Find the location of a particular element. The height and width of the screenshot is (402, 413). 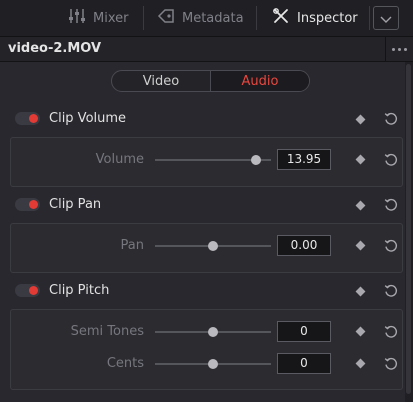

collapse-panel-button is located at coordinates (386, 18).